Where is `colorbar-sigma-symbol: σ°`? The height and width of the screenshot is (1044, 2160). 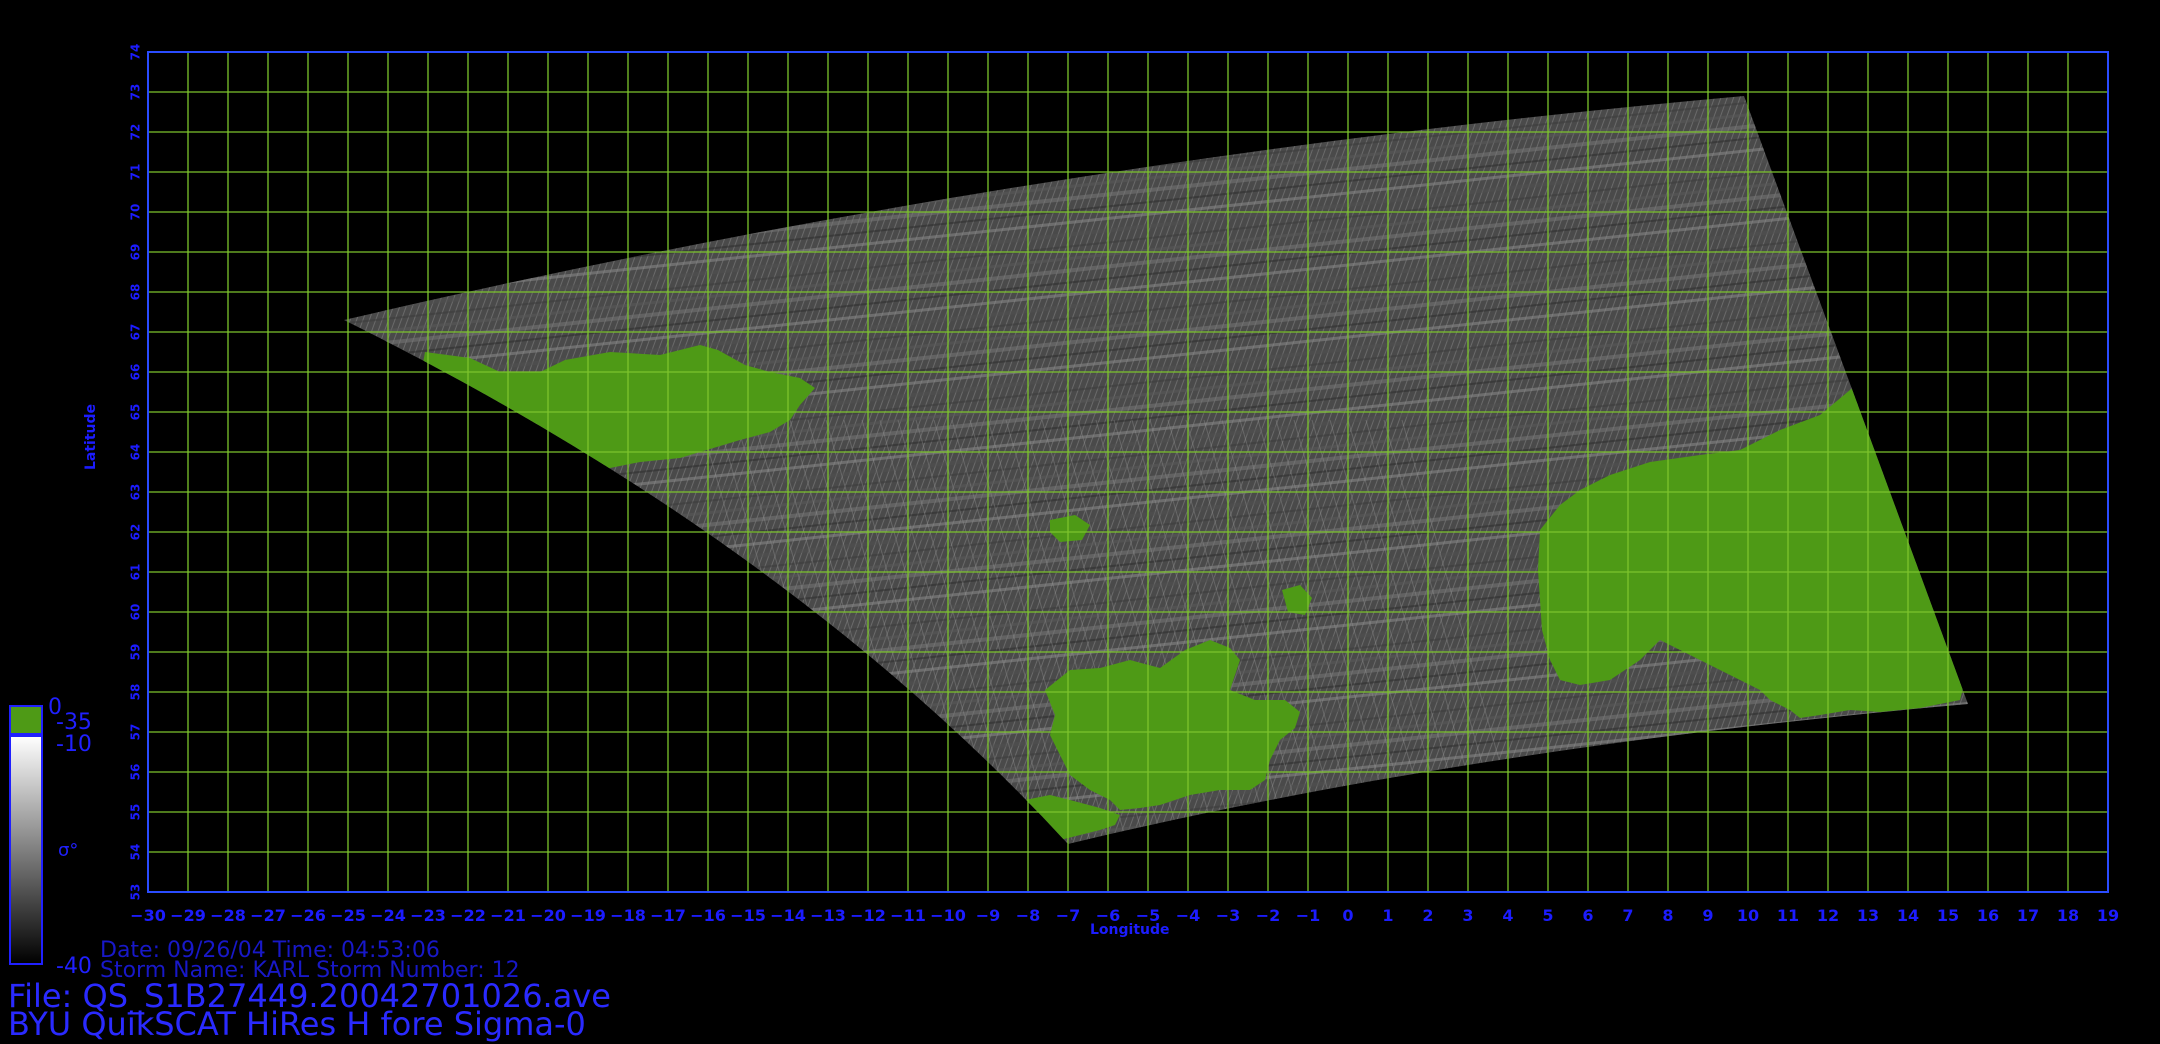 colorbar-sigma-symbol: σ° is located at coordinates (68, 850).